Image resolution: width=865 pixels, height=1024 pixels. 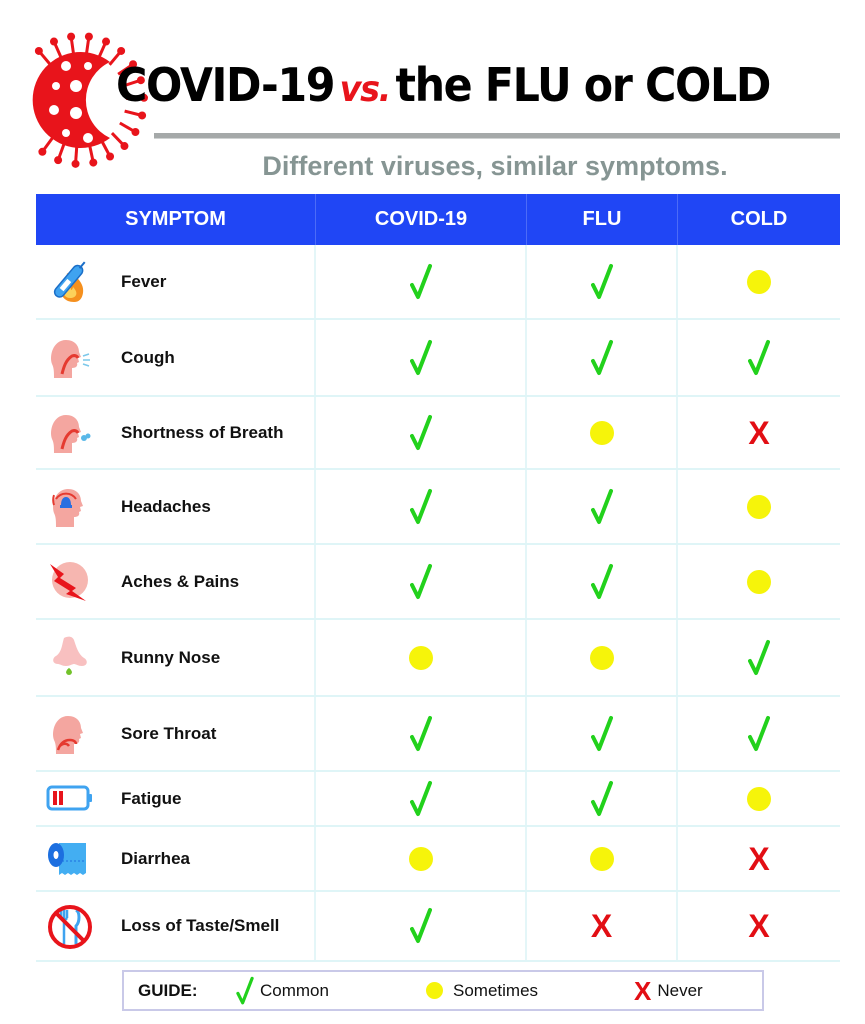 What do you see at coordinates (70, 926) in the screenshot?
I see `no-eating-icon` at bounding box center [70, 926].